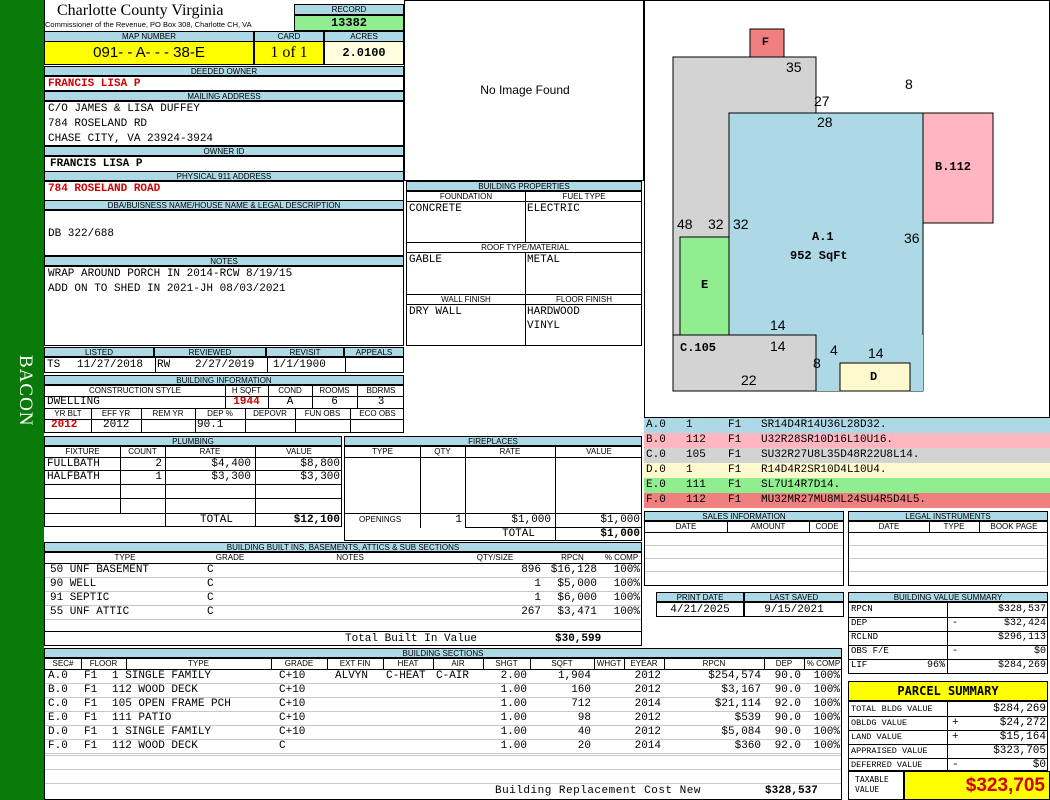  I want to click on owner-id-header: OWNER ID, so click(224, 151).